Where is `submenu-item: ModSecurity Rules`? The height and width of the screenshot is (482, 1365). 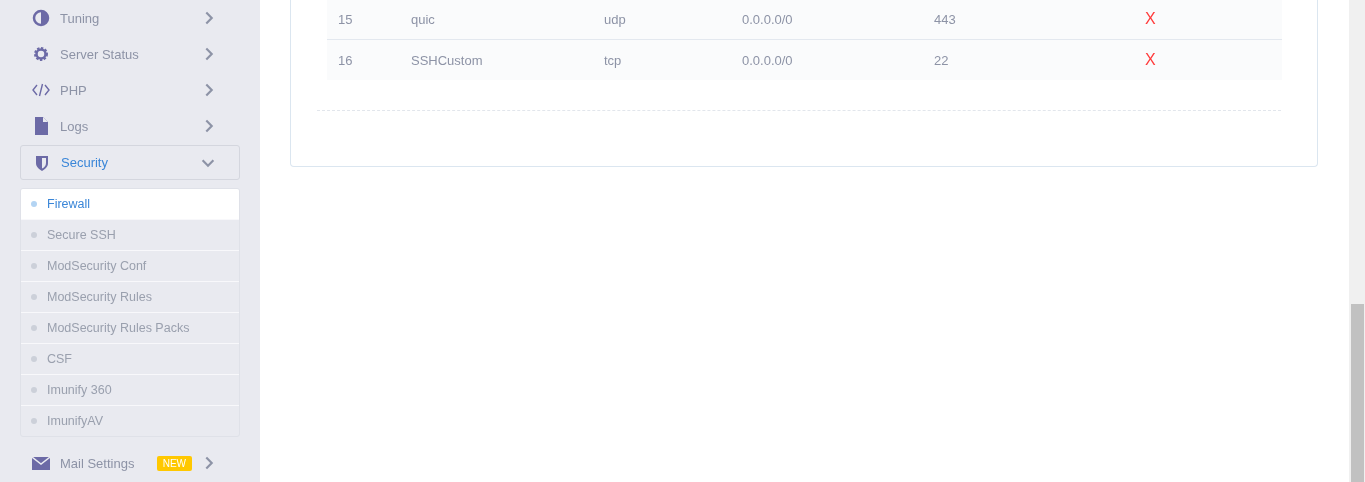
submenu-item: ModSecurity Rules is located at coordinates (130, 296).